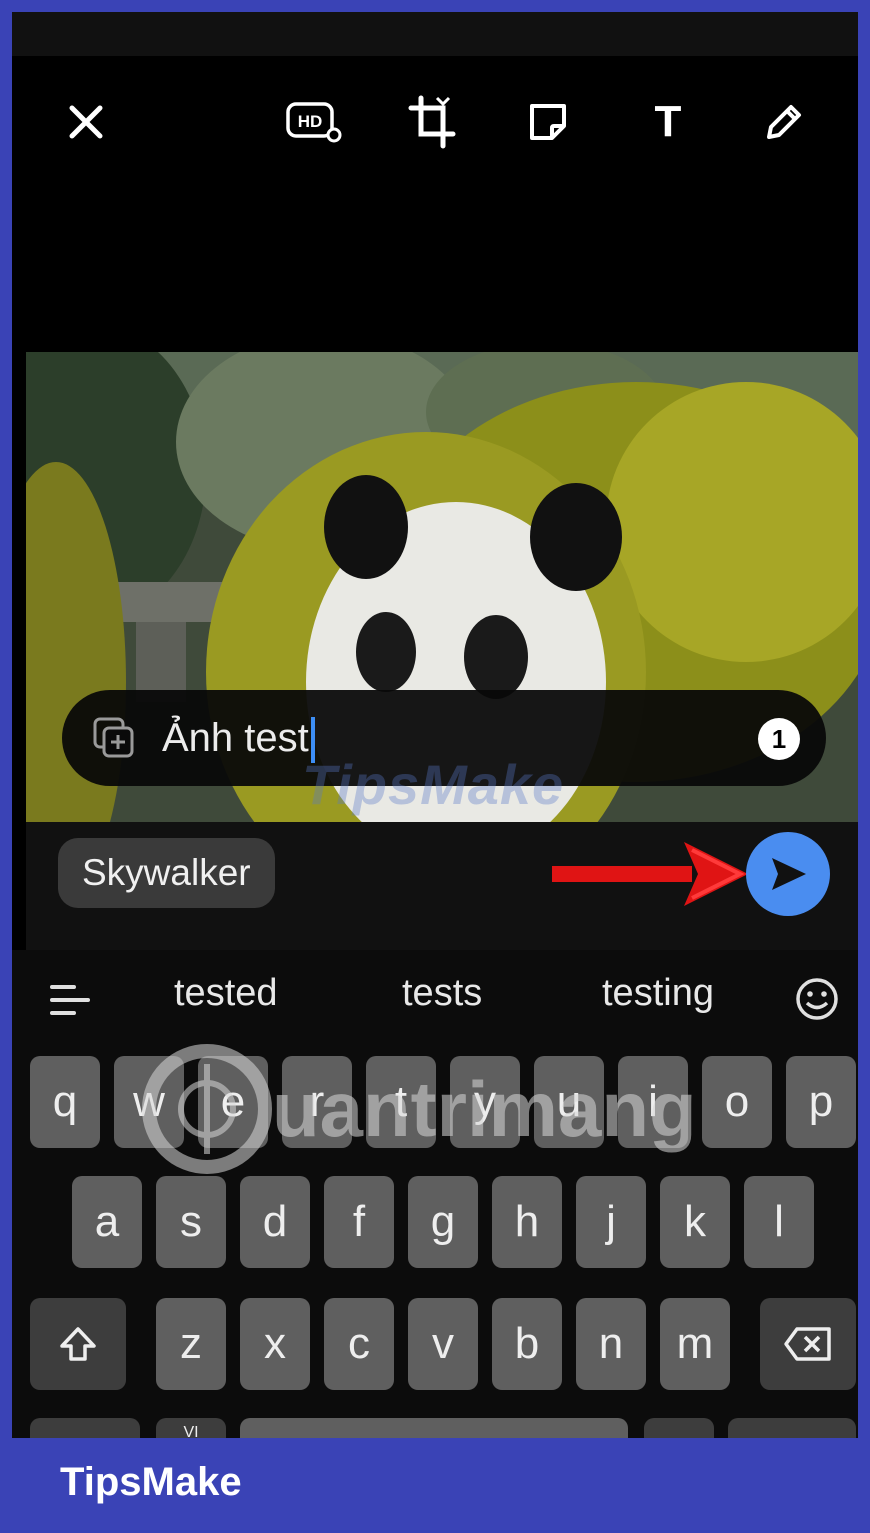  I want to click on status-bar, so click(435, 34).